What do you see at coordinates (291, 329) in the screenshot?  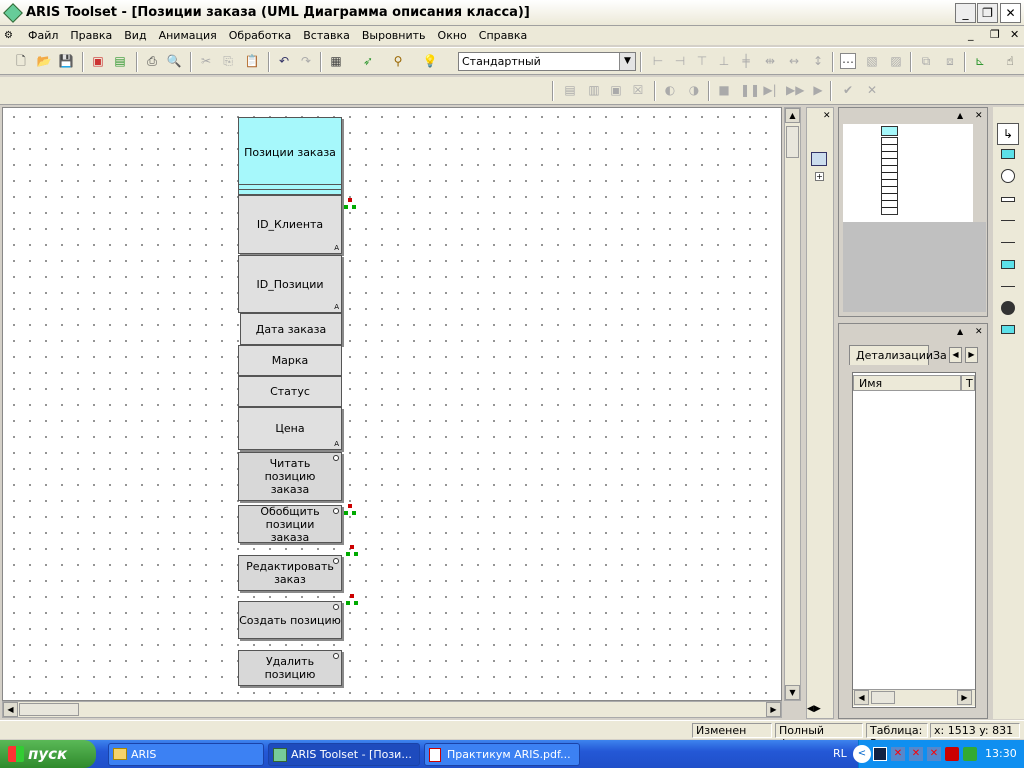 I see `attribute-box: Дата заказа` at bounding box center [291, 329].